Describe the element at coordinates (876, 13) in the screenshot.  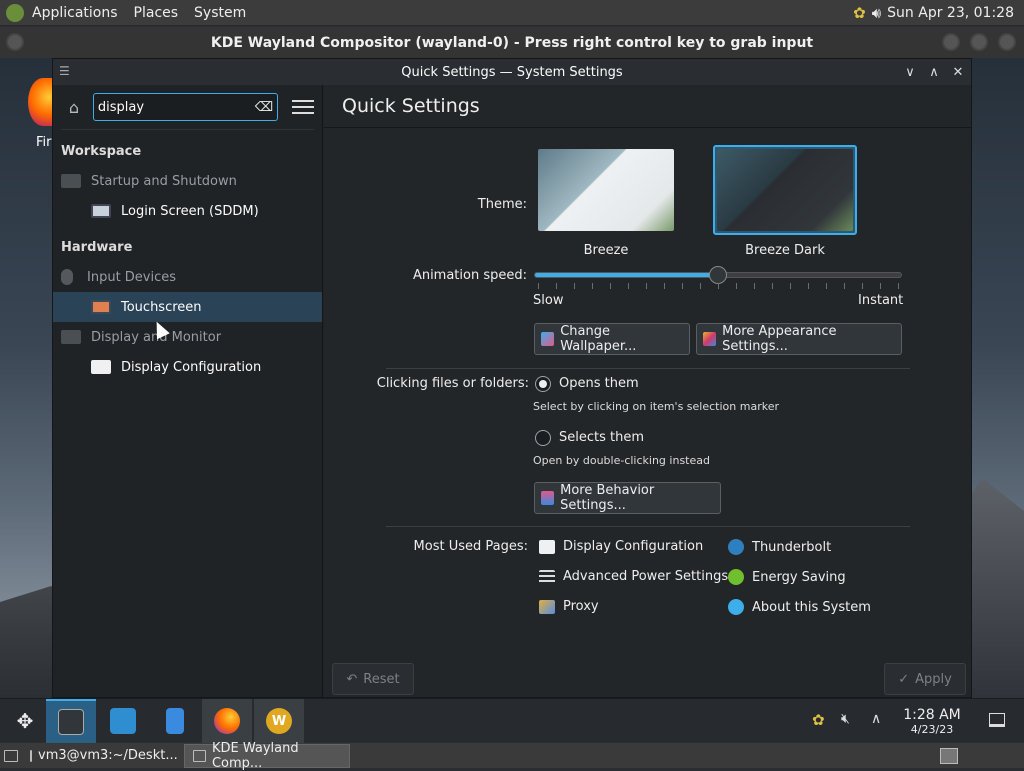
I see `volume-icon: 🔊︎` at that location.